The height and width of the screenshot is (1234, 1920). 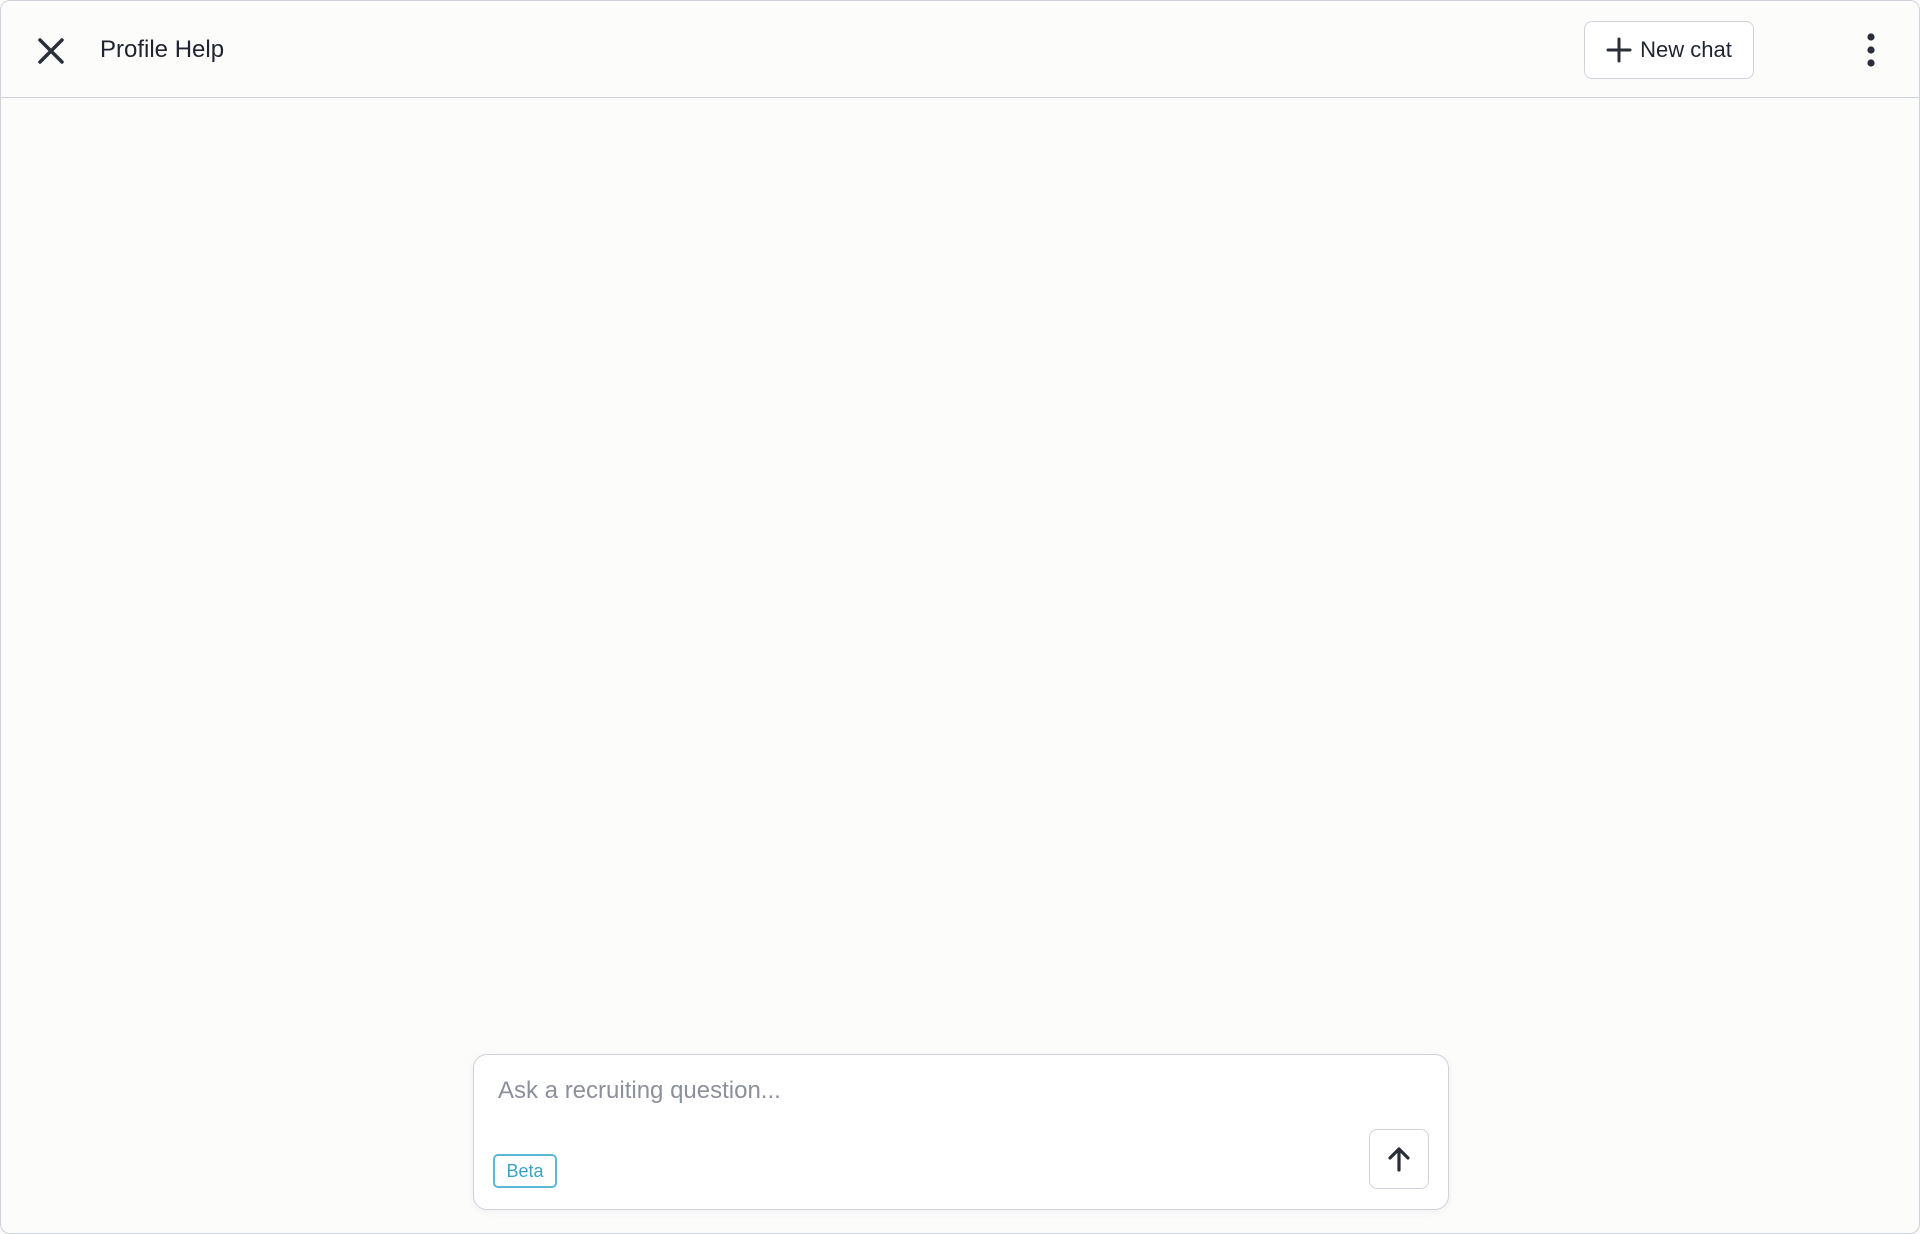 I want to click on close-icon, so click(x=51, y=51).